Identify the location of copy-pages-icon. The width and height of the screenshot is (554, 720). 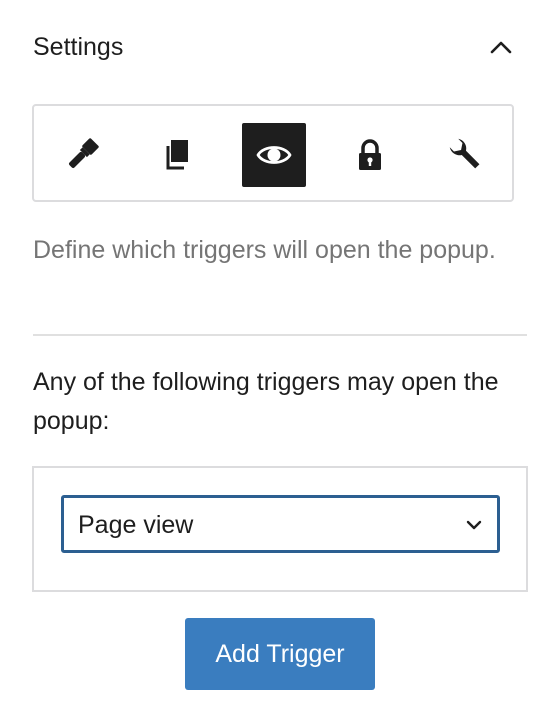
(177, 155).